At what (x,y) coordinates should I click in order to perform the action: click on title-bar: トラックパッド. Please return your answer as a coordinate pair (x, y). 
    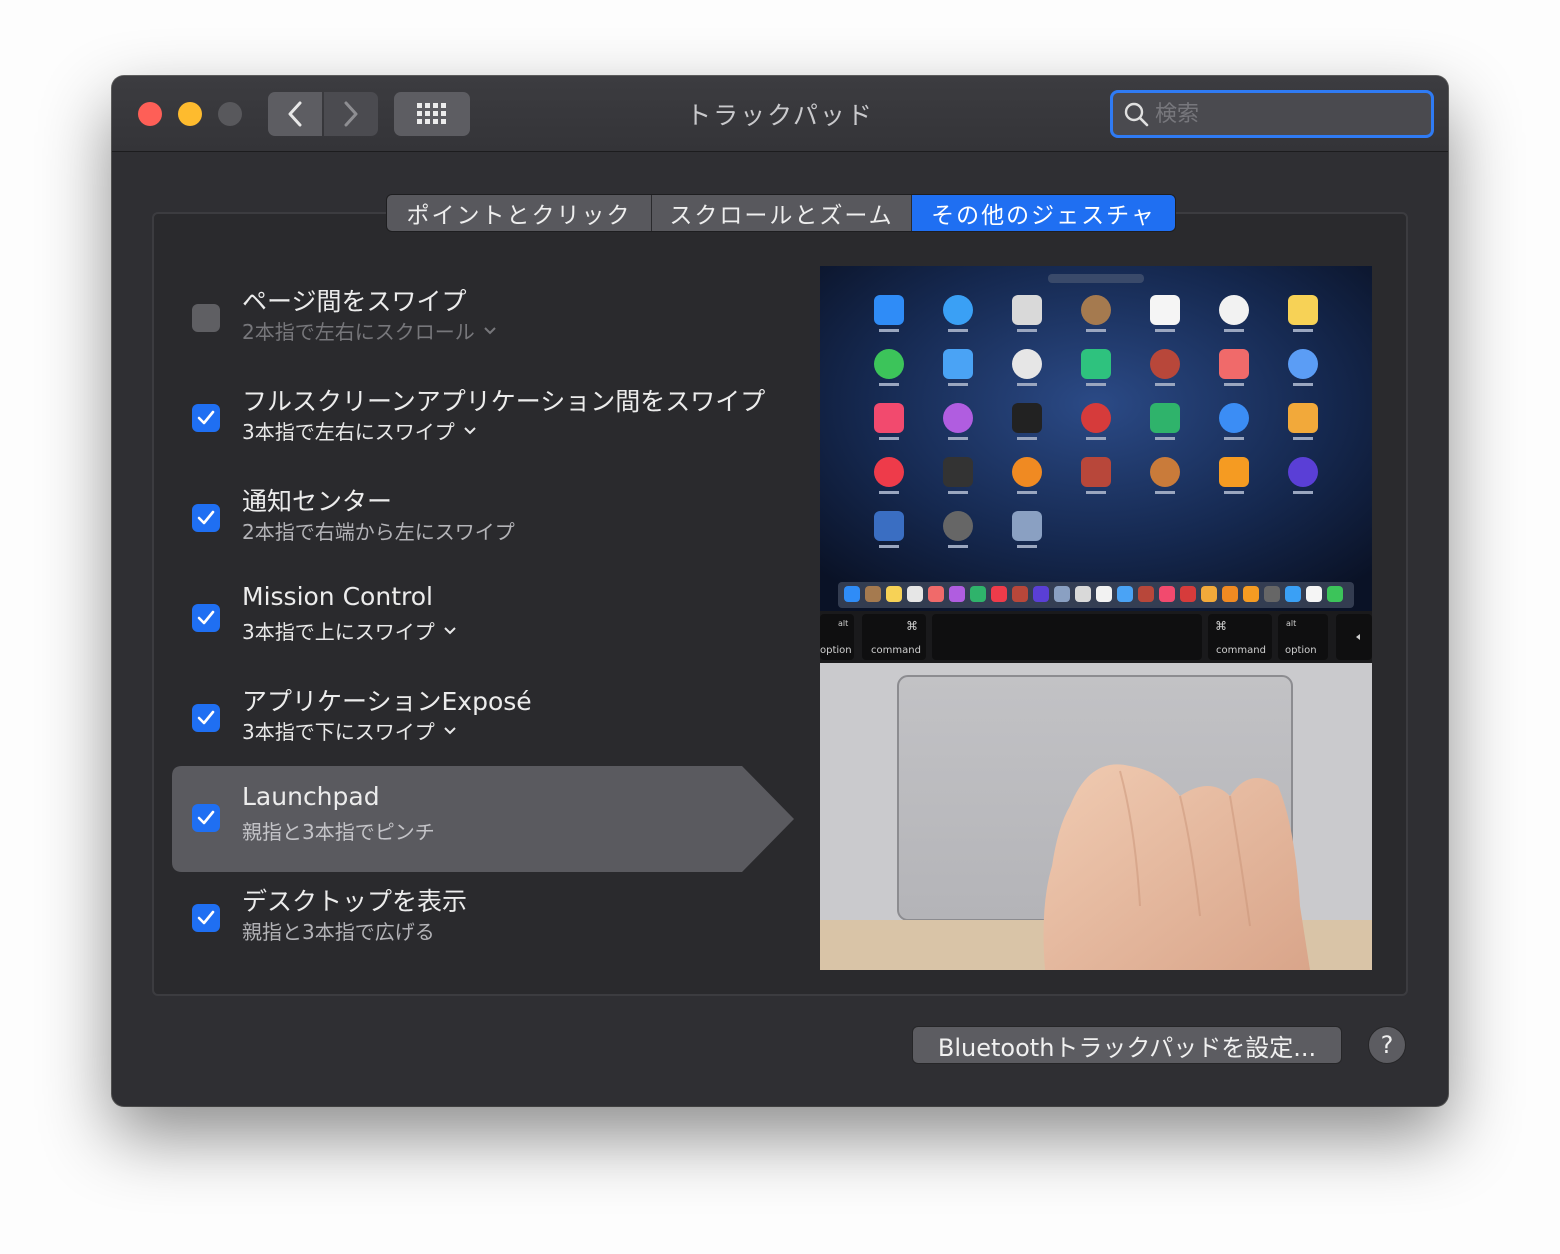
    Looking at the image, I should click on (780, 114).